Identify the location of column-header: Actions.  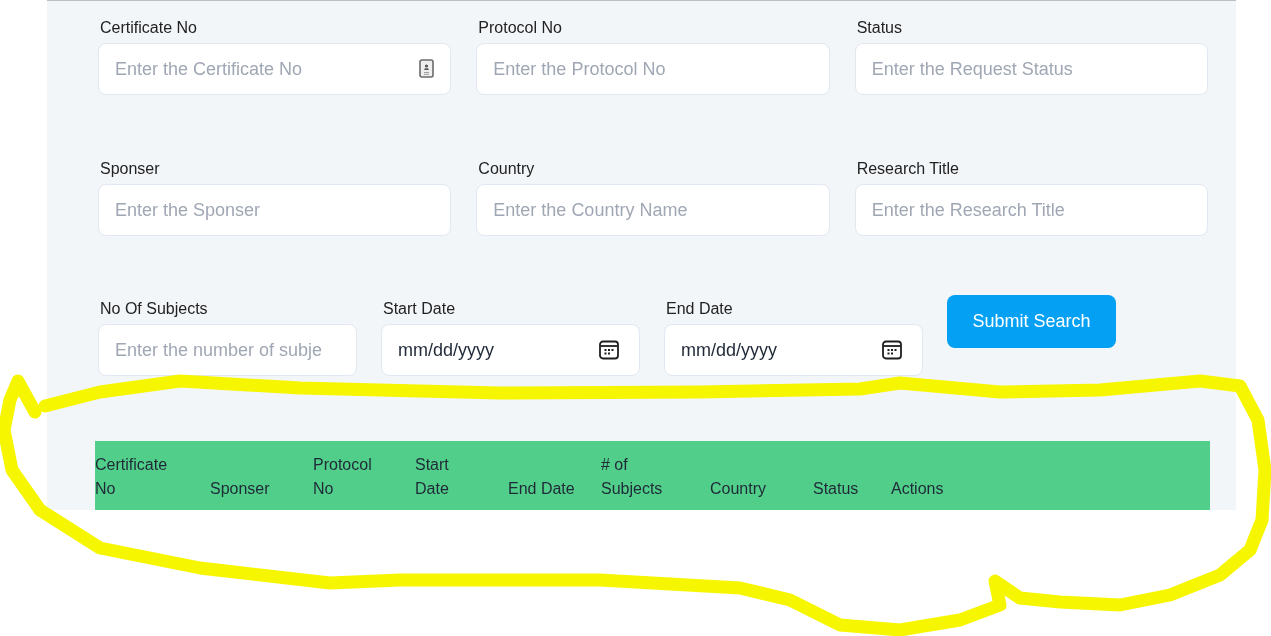
(917, 489).